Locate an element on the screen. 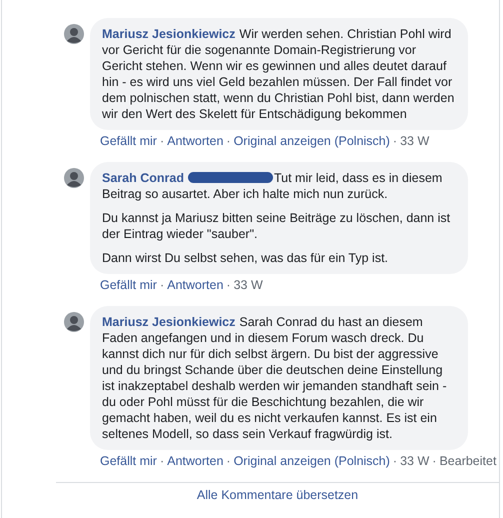  comment-text: Sarah Conrad Tut mir leid, dass es in diesem Beitrag so ausartet. Aber ich halte mich nun zurück. is located at coordinates (273, 186).